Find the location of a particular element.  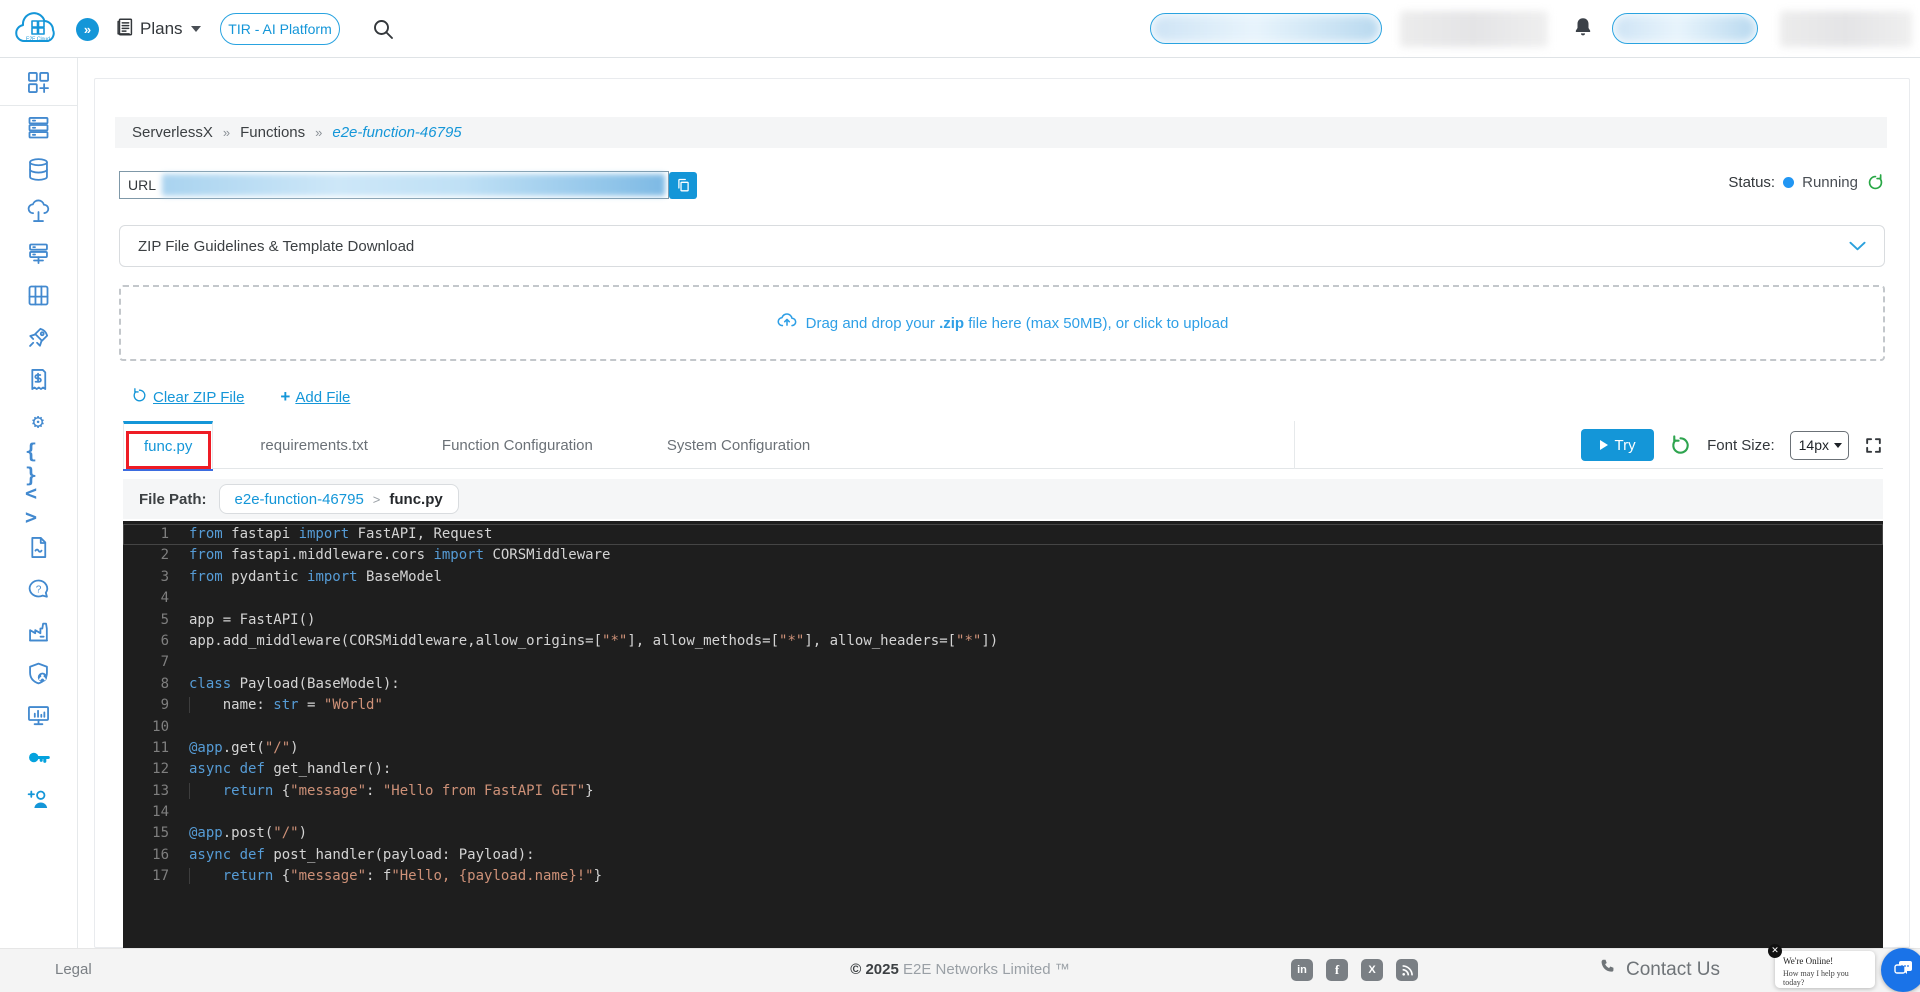

x-twitter-icon: X is located at coordinates (1372, 970).